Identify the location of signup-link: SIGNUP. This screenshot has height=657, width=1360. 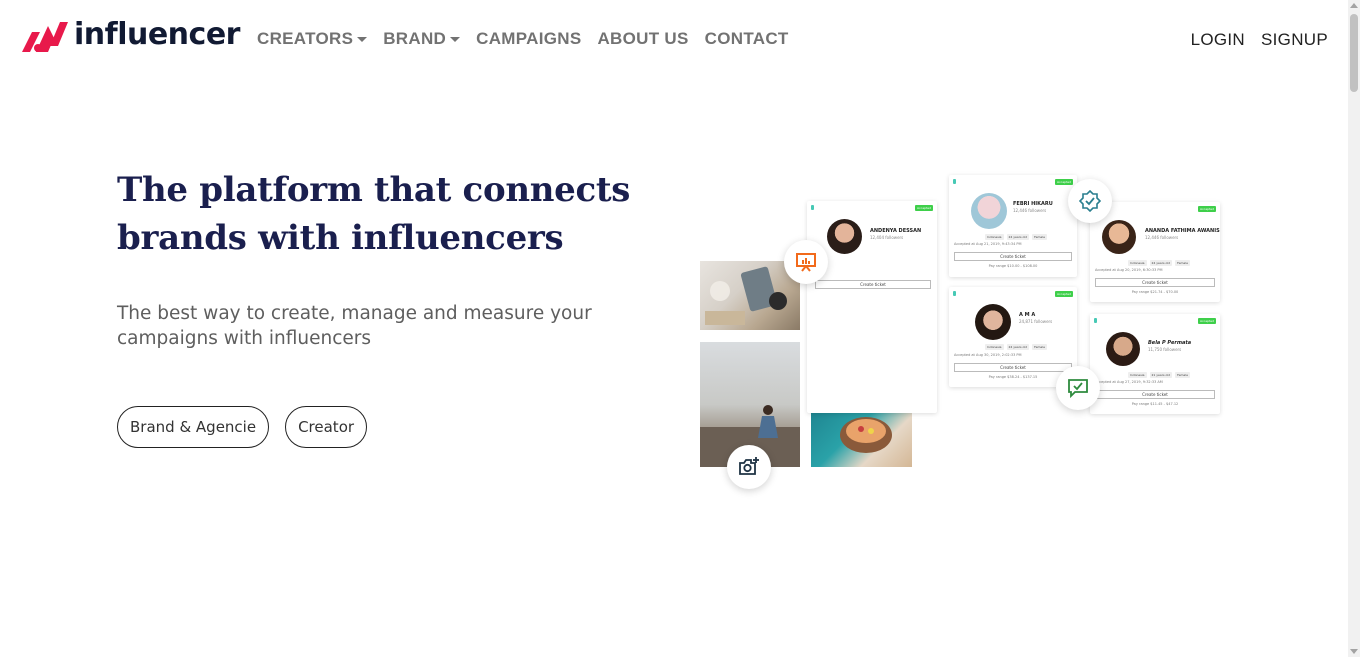
(1294, 40).